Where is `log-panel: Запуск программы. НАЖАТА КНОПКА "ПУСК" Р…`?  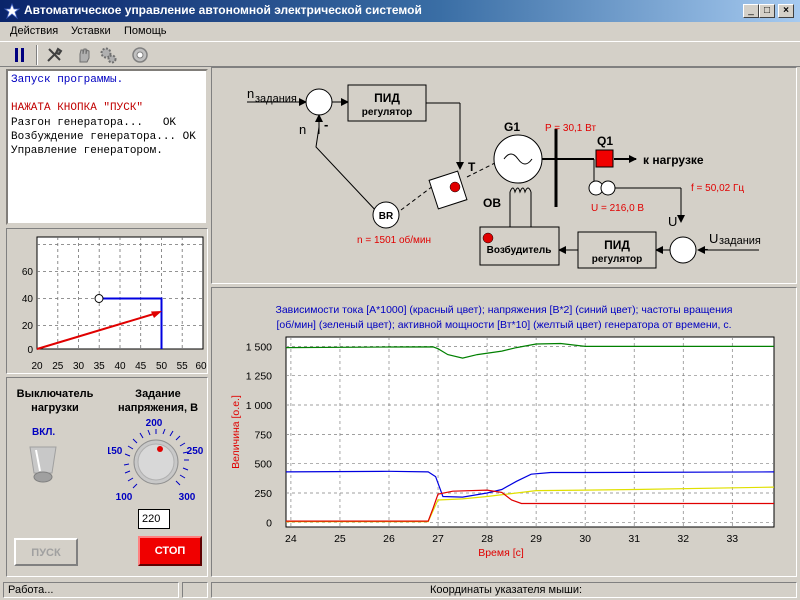
log-panel: Запуск программы. НАЖАТА КНОПКА "ПУСК" Р… is located at coordinates (107, 147).